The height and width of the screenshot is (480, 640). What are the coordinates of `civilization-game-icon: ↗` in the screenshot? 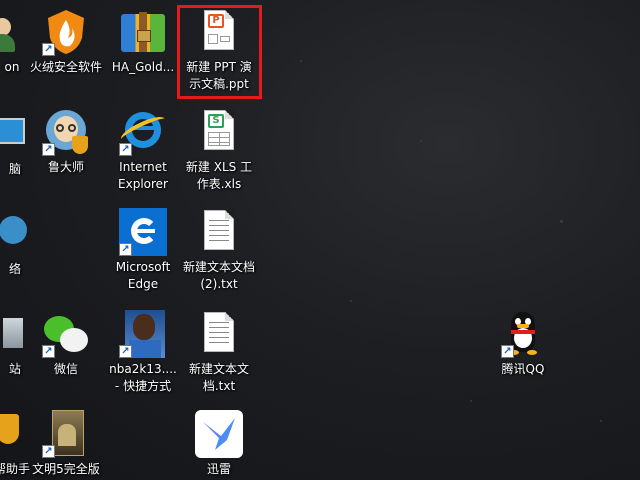 It's located at (66, 434).